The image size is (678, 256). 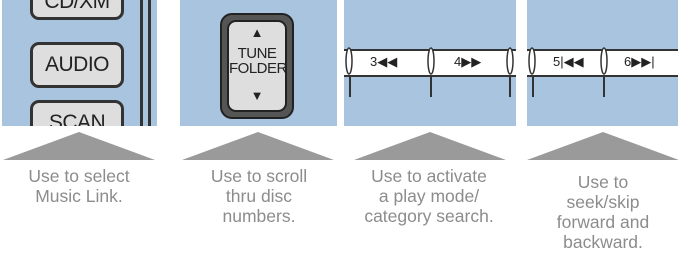 What do you see at coordinates (77, 65) in the screenshot?
I see `audio-button: AUDIO` at bounding box center [77, 65].